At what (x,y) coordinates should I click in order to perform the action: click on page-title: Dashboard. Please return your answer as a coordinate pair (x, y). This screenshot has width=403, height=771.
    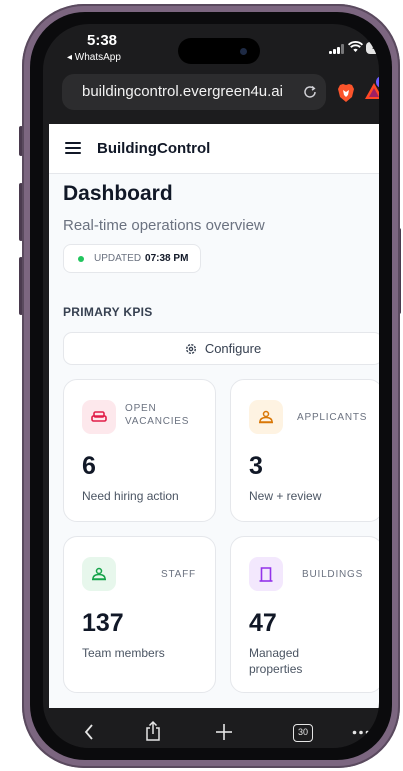
    Looking at the image, I should click on (118, 193).